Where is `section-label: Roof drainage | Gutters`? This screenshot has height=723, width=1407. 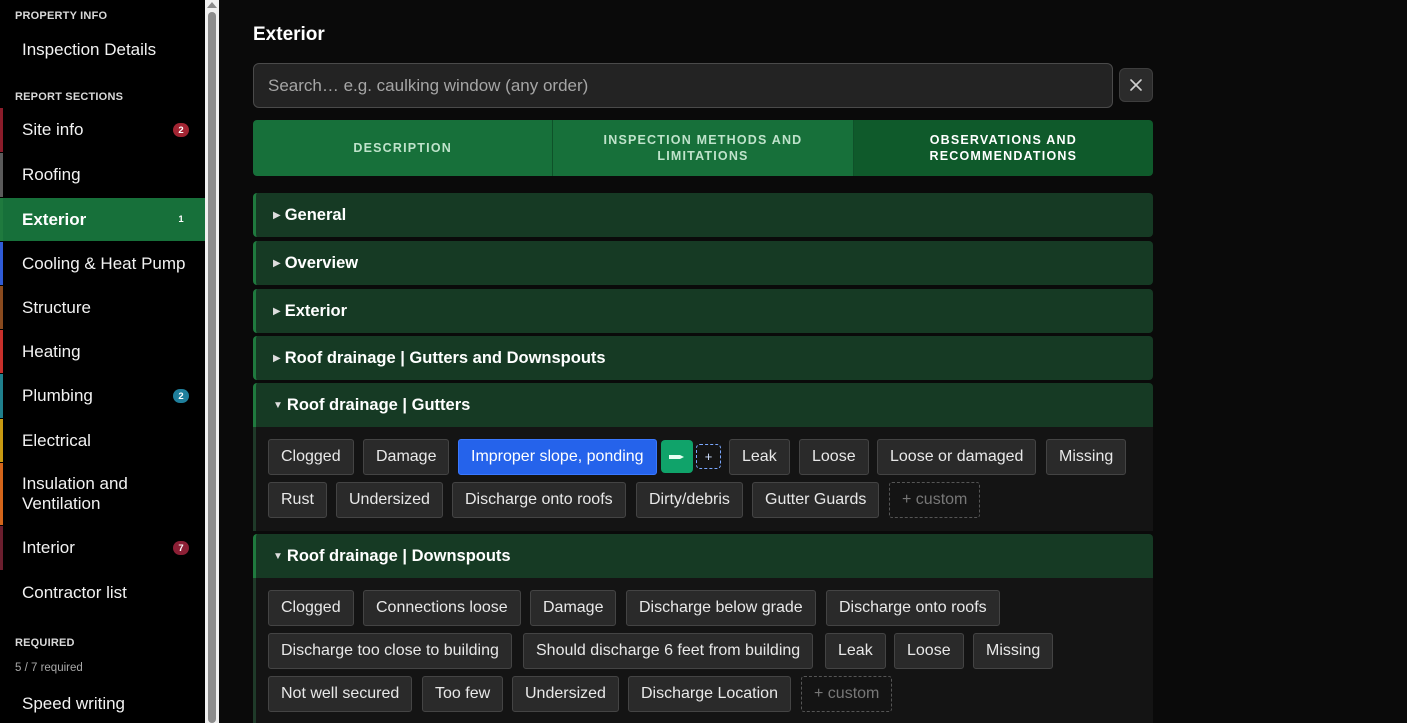 section-label: Roof drainage | Gutters is located at coordinates (378, 404).